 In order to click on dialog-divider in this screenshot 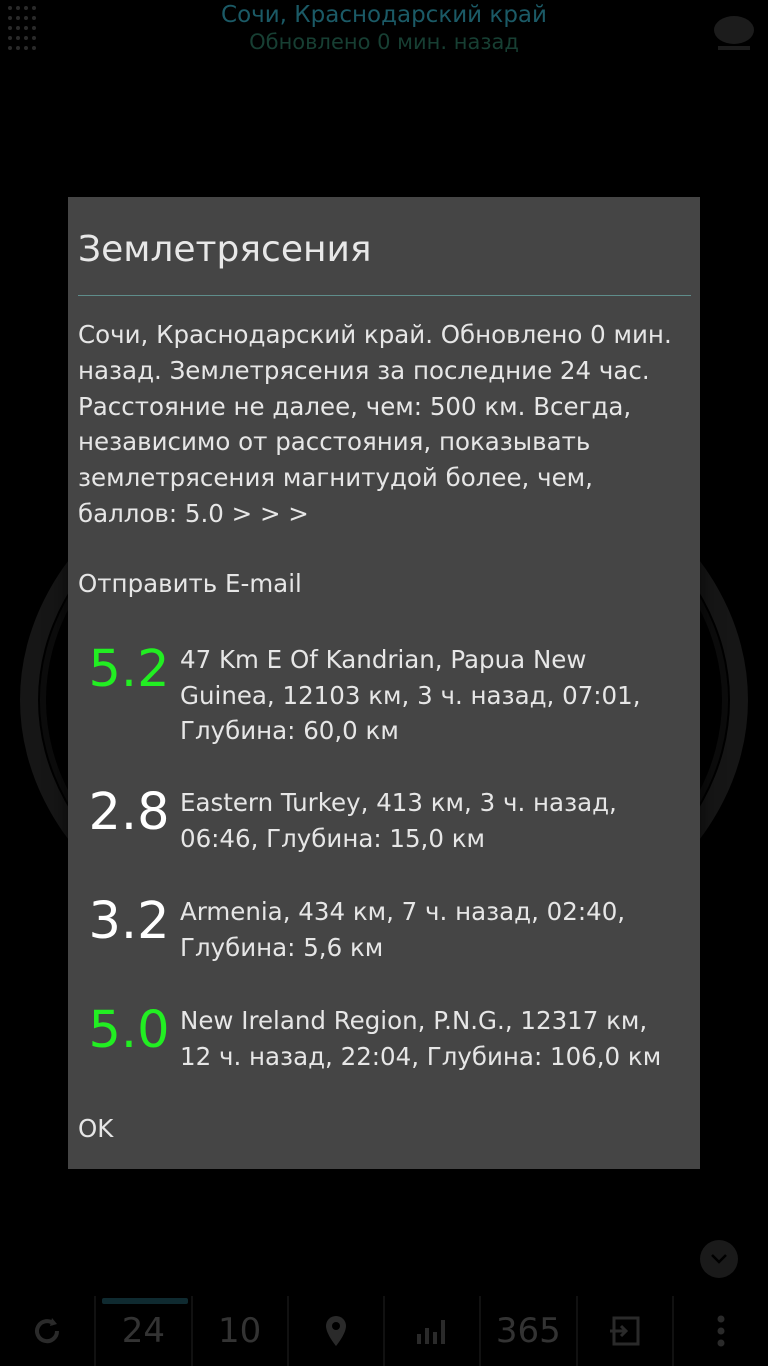, I will do `click(384, 295)`.